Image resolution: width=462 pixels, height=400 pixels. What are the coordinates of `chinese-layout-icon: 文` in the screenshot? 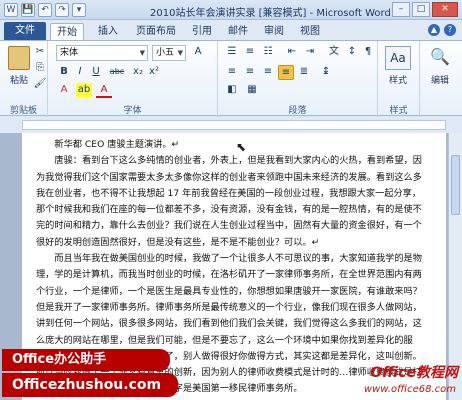 It's located at (334, 52).